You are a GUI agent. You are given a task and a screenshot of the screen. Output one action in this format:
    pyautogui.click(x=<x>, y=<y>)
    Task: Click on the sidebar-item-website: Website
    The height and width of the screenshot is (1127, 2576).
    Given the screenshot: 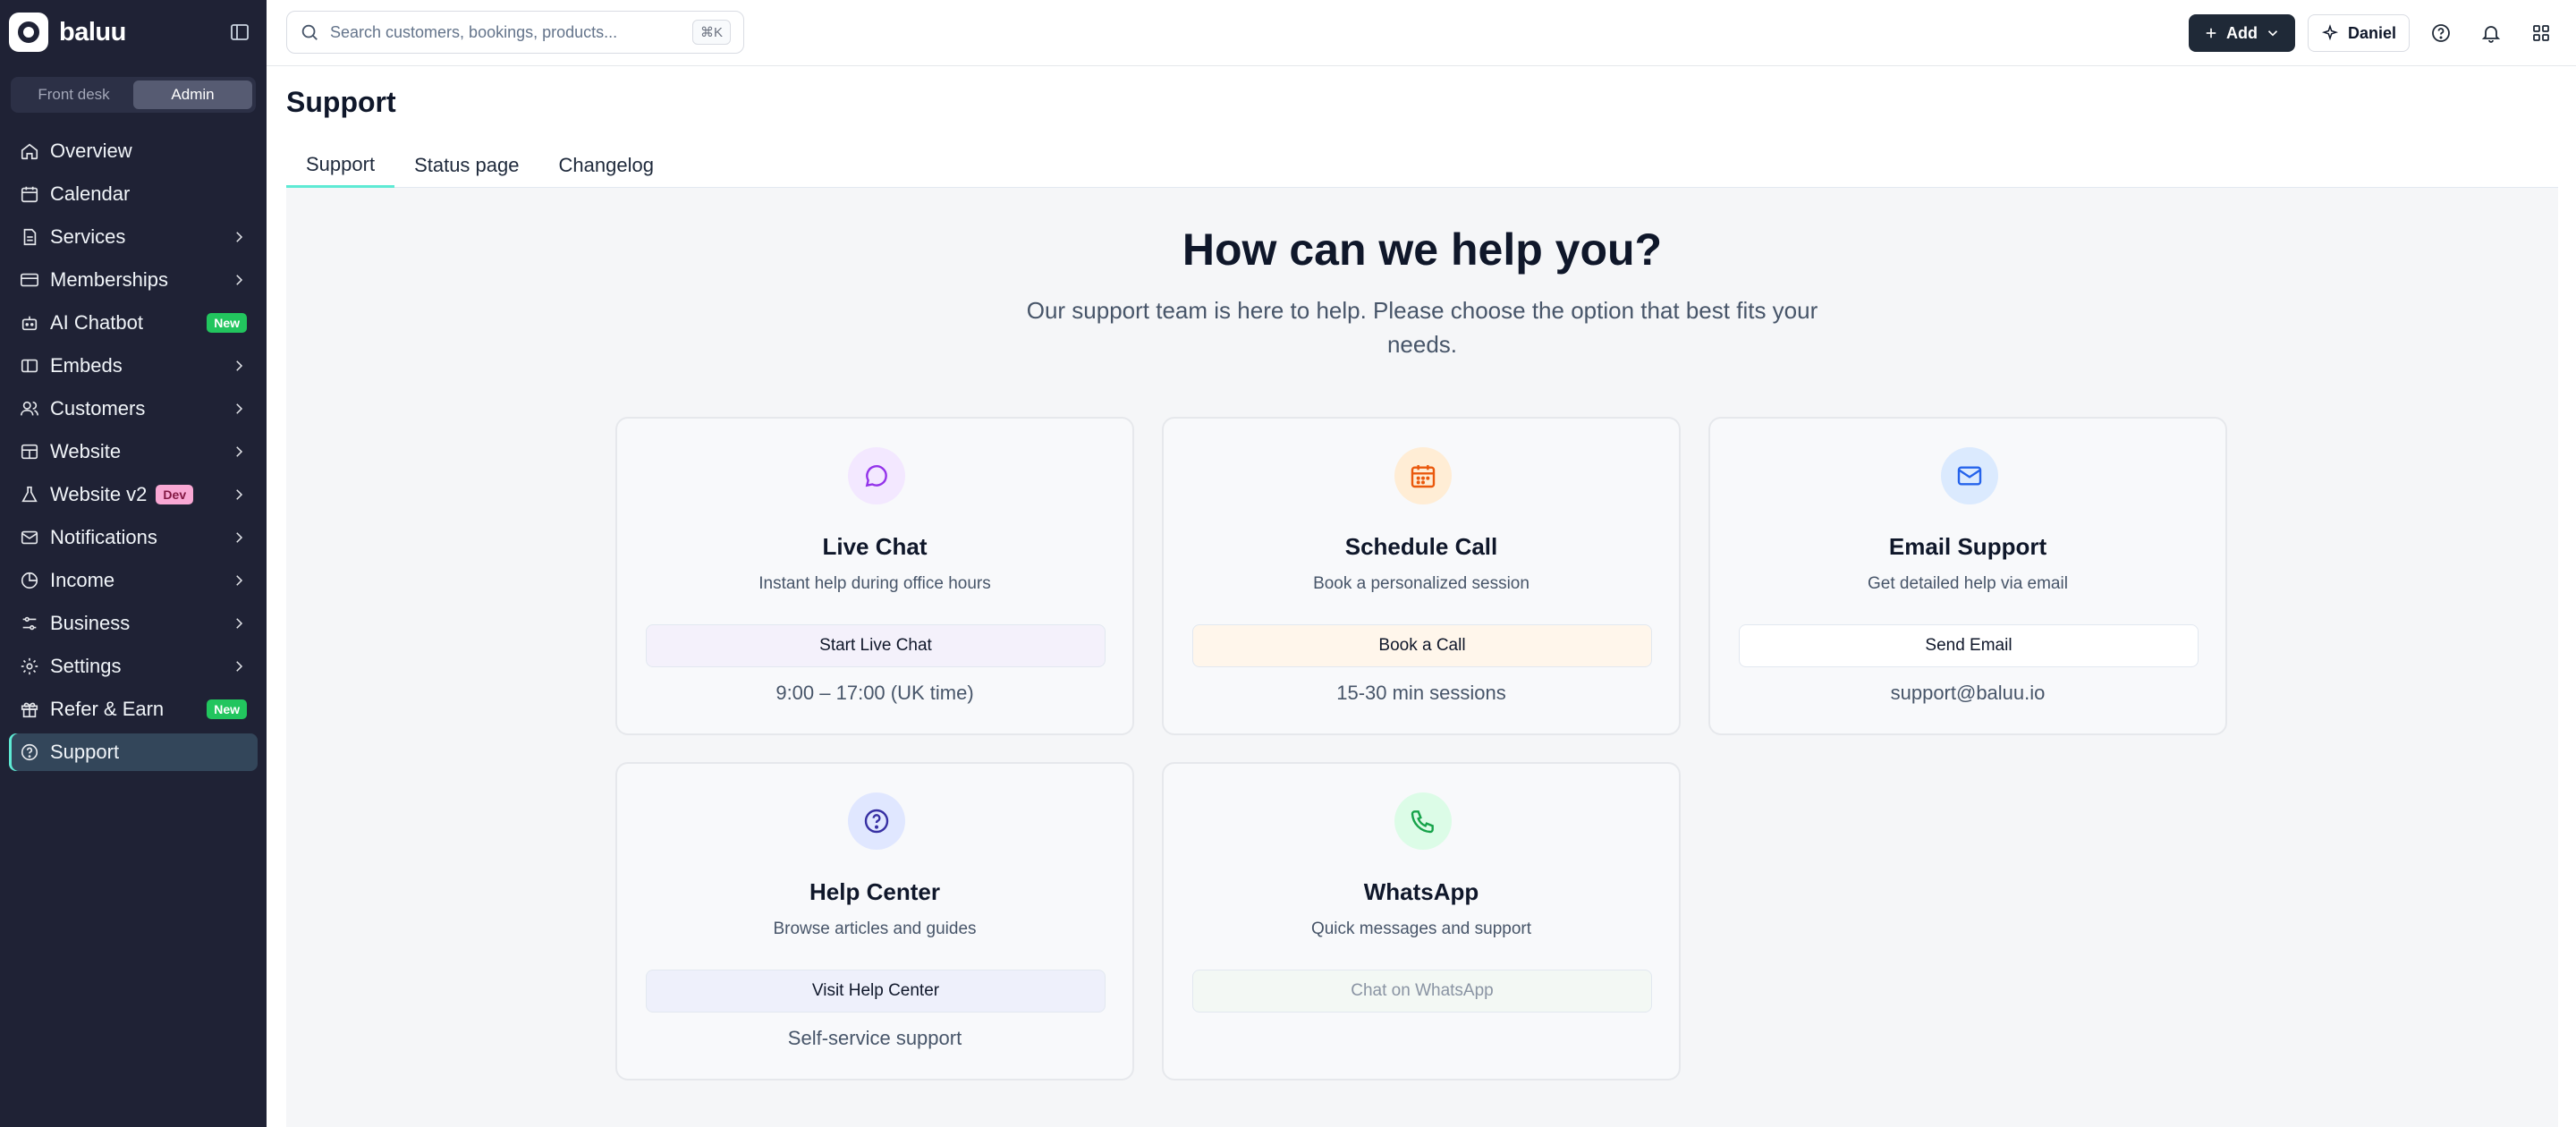 What is the action you would take?
    pyautogui.click(x=133, y=451)
    